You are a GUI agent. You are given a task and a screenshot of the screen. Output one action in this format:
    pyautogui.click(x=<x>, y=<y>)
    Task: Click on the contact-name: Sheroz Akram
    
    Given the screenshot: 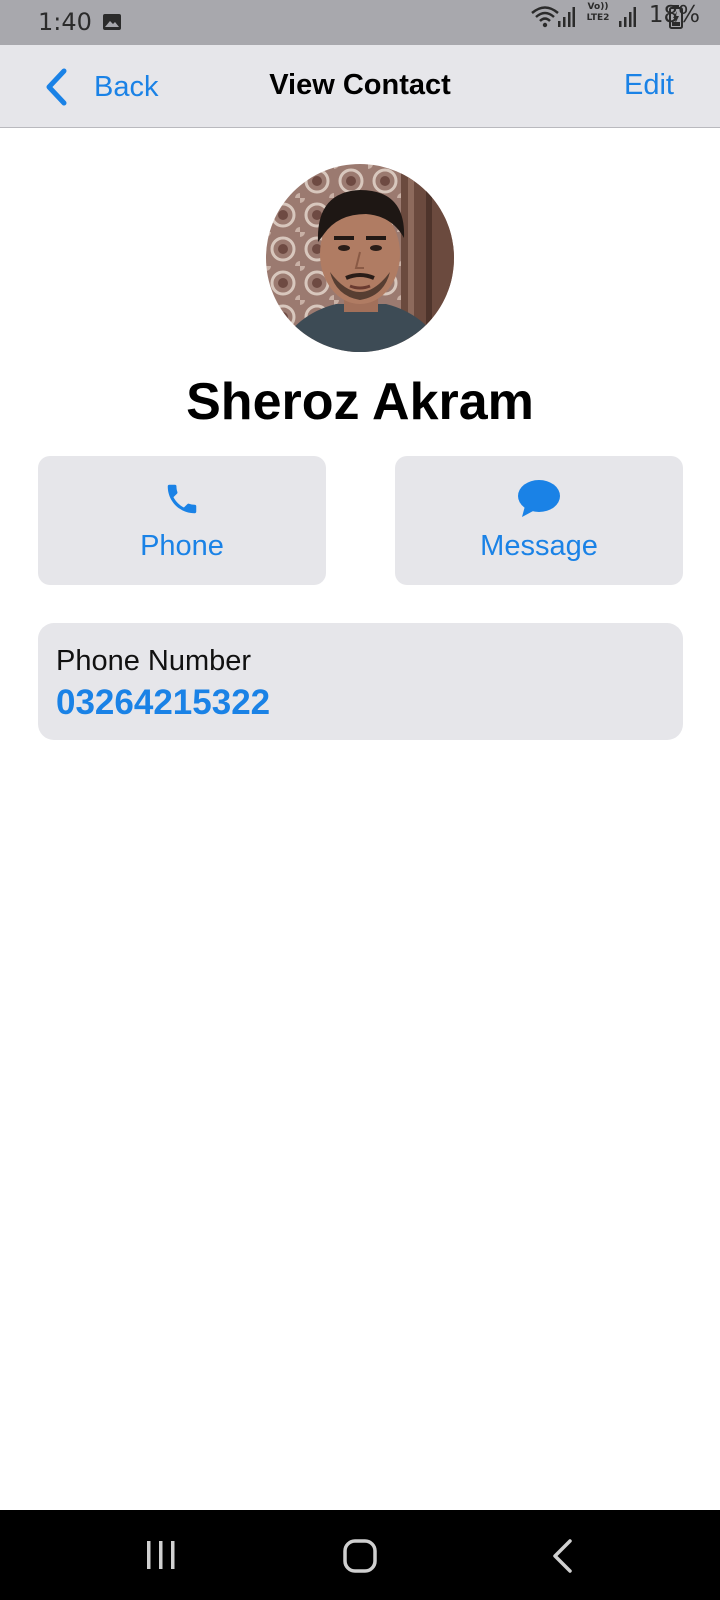 What is the action you would take?
    pyautogui.click(x=360, y=402)
    